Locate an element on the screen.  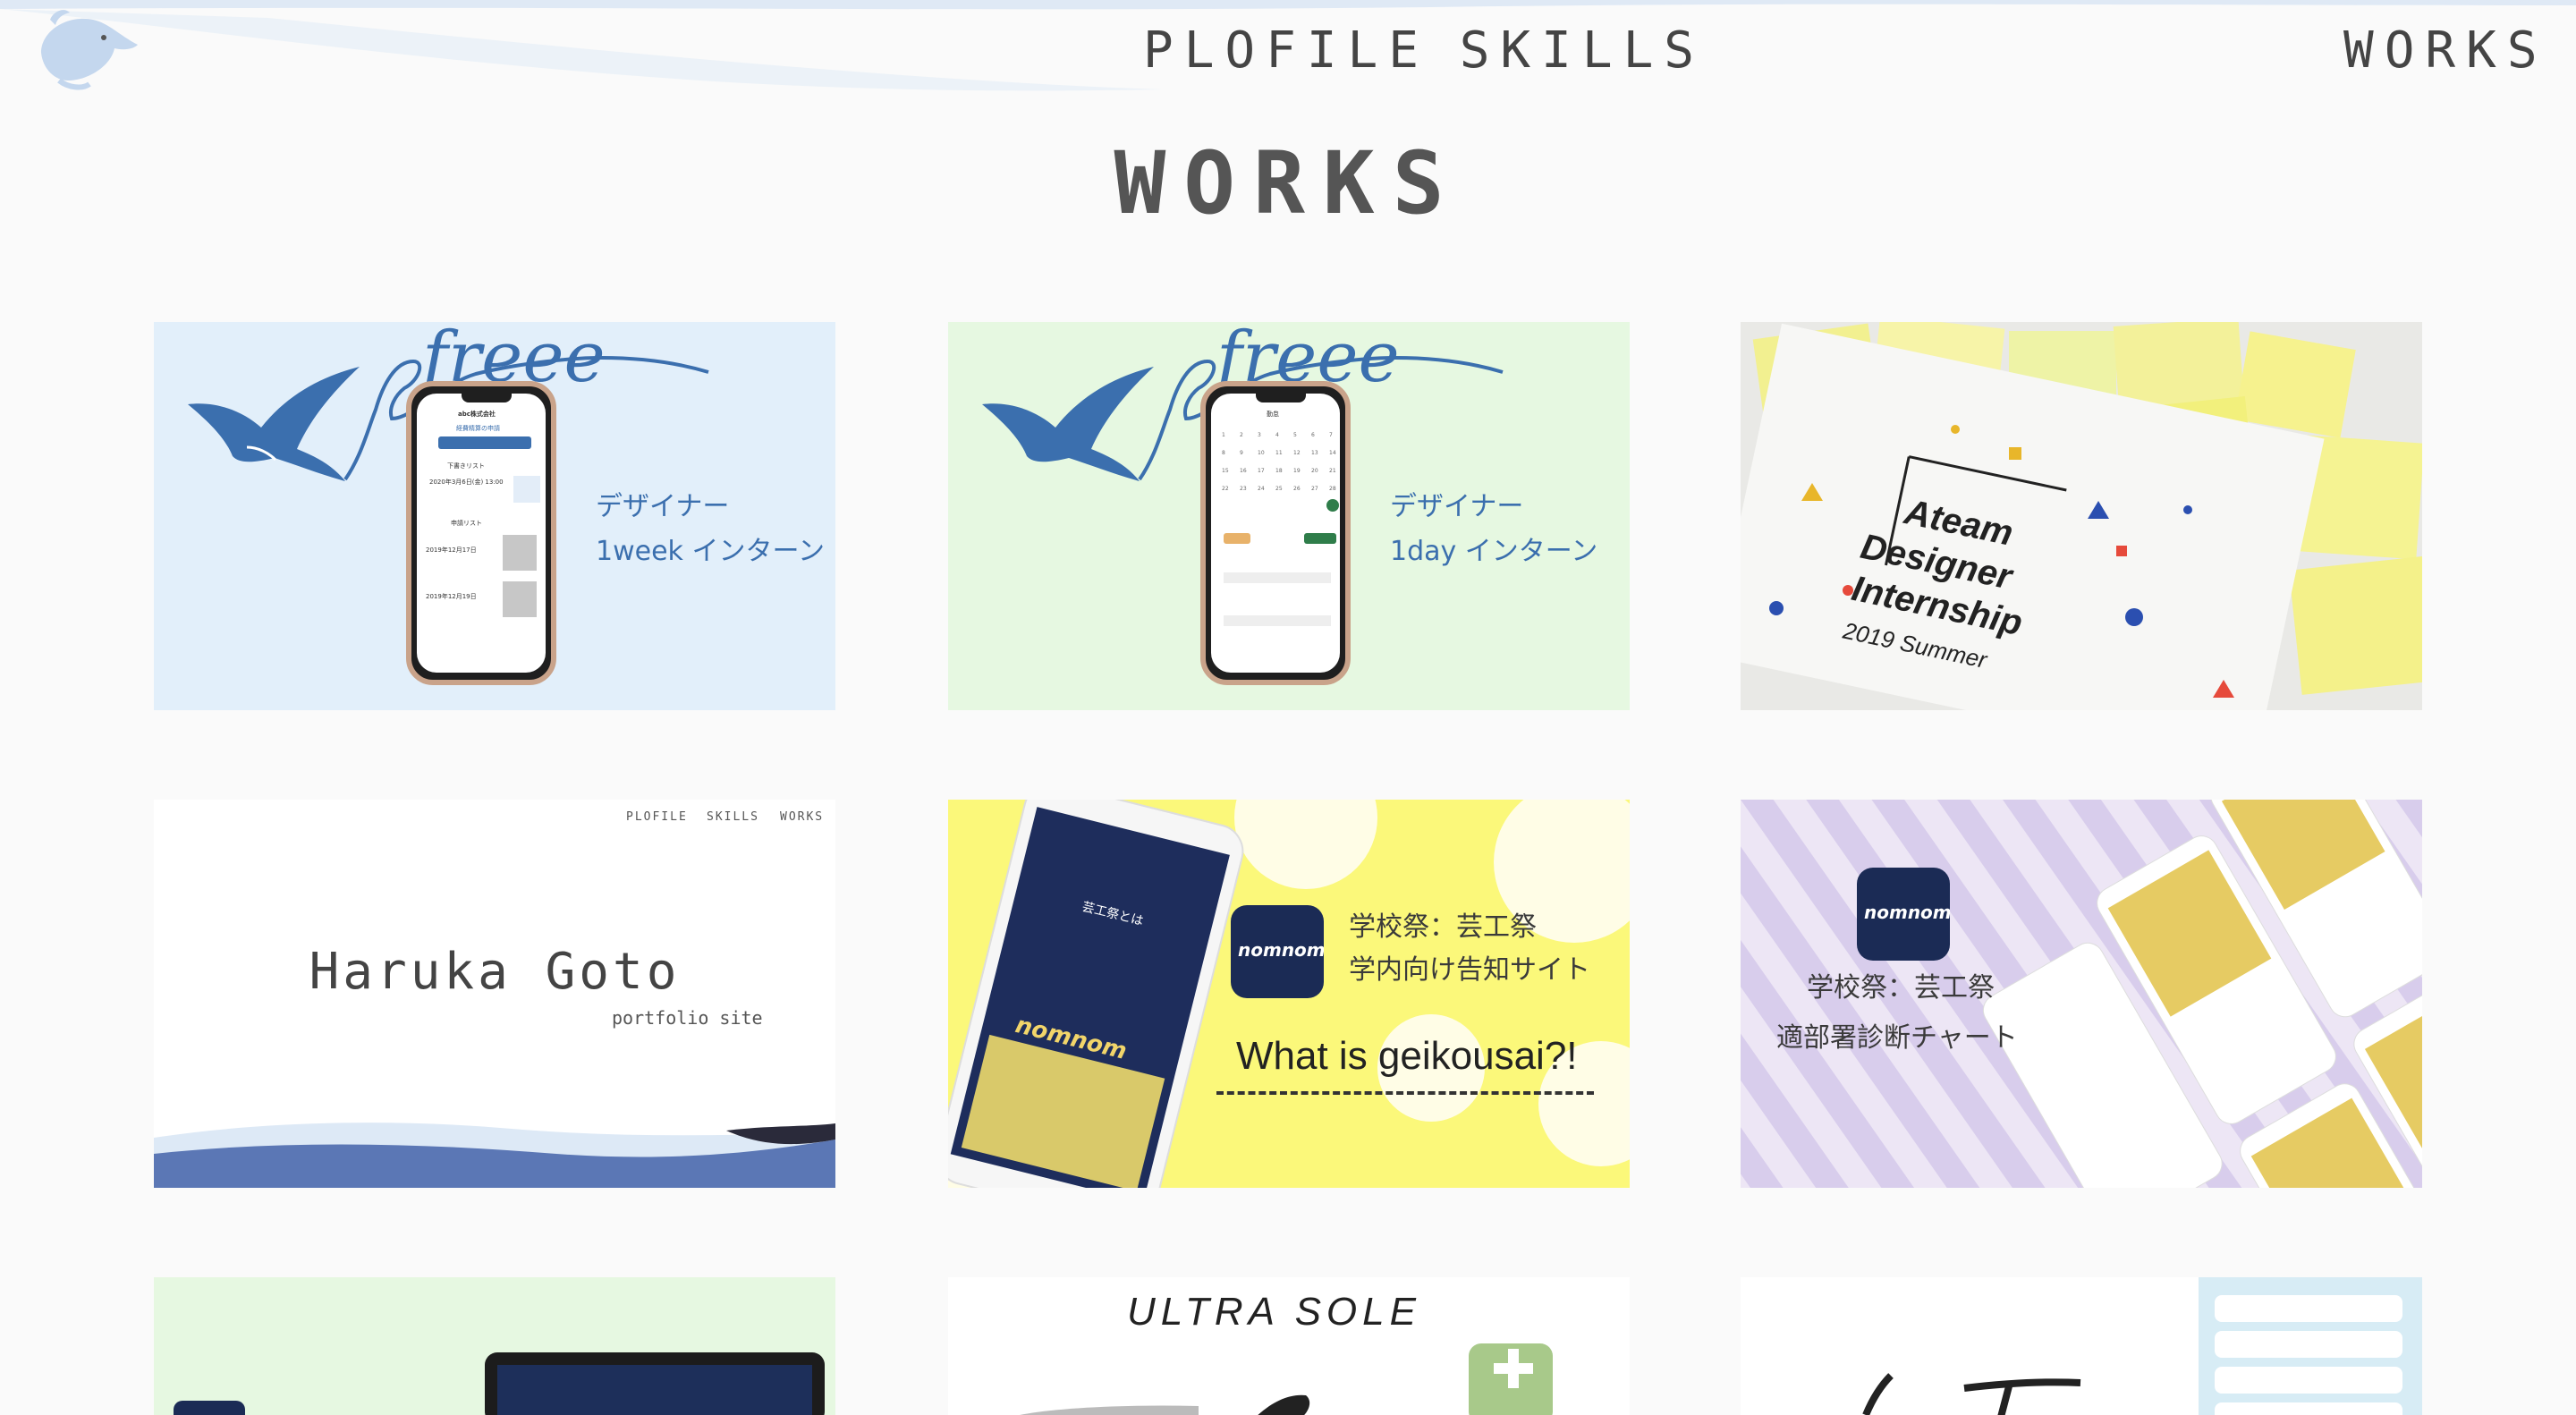
svg-text: 26 is located at coordinates (1297, 489).